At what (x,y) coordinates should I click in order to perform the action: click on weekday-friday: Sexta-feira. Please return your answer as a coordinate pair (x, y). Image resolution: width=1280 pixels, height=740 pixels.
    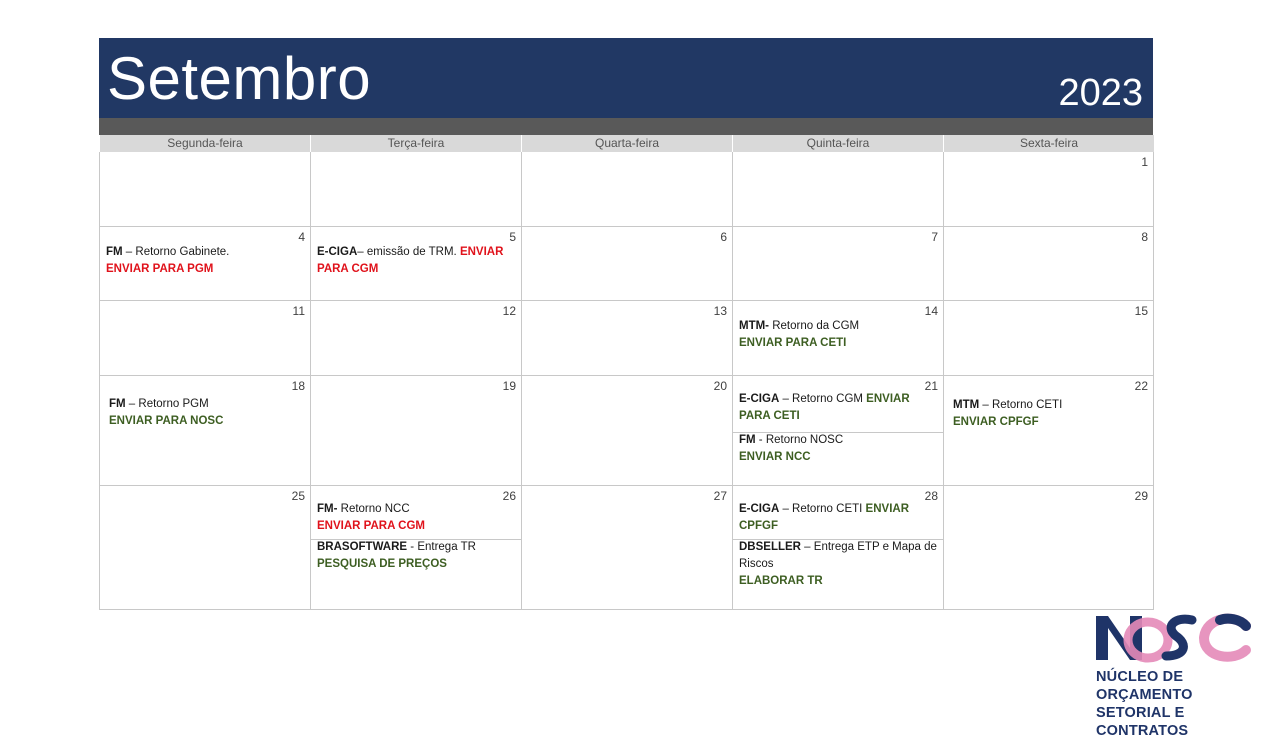
    Looking at the image, I should click on (1048, 143).